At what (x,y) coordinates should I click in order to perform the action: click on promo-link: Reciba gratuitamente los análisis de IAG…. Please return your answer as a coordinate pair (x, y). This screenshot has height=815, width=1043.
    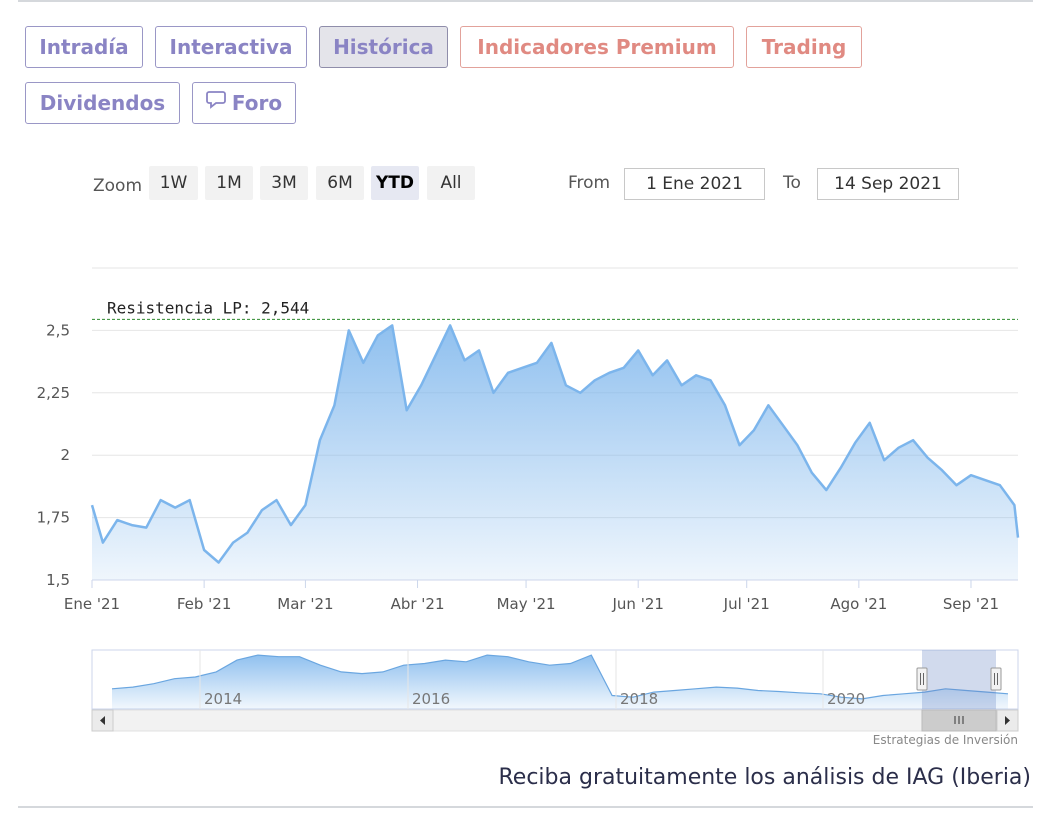
    Looking at the image, I should click on (765, 777).